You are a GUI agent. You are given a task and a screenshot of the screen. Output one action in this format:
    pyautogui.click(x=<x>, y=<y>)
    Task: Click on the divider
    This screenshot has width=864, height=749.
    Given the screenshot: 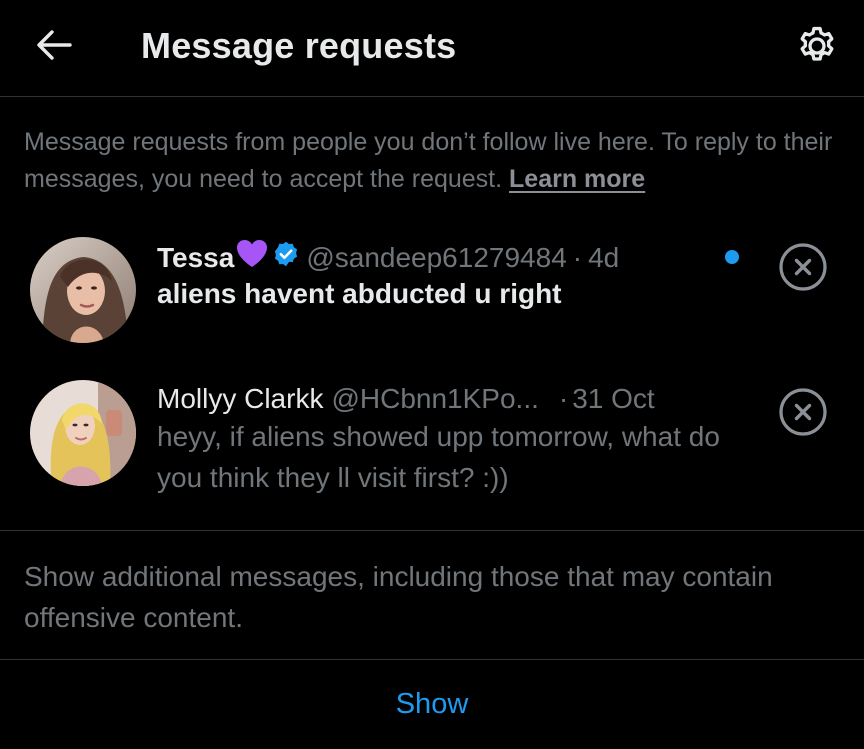 What is the action you would take?
    pyautogui.click(x=432, y=530)
    